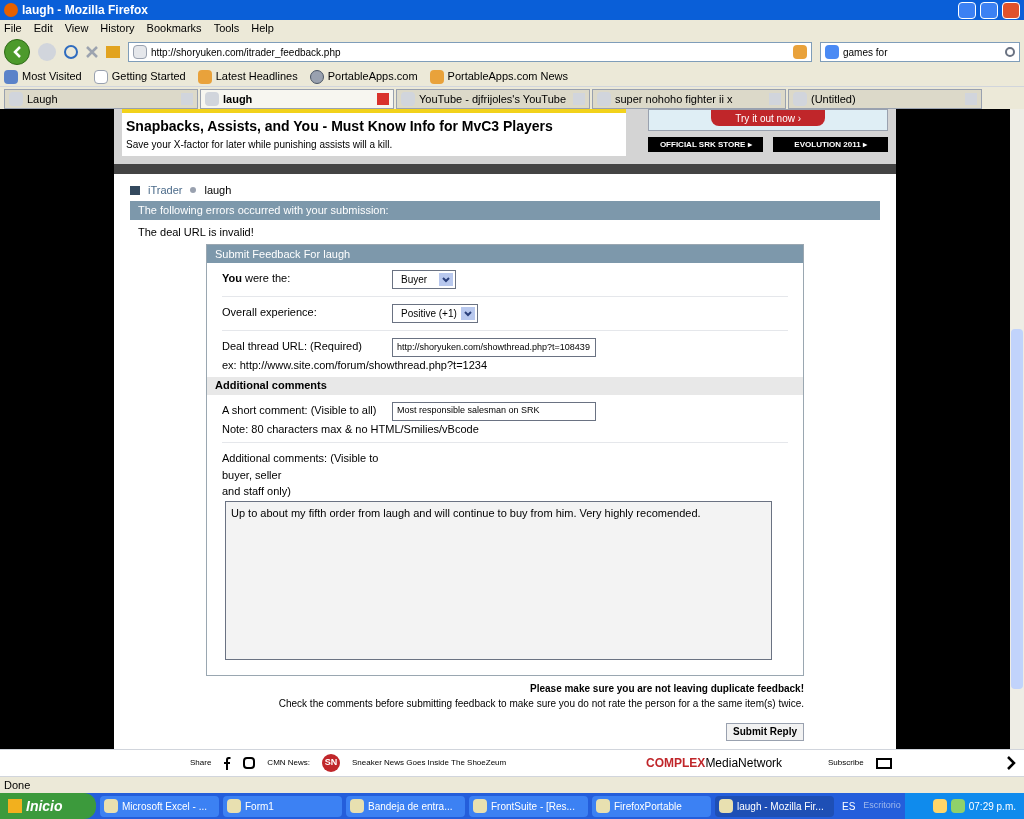  I want to click on tab-label: YouTube - djfrijoles's YouTube, so click(493, 99).